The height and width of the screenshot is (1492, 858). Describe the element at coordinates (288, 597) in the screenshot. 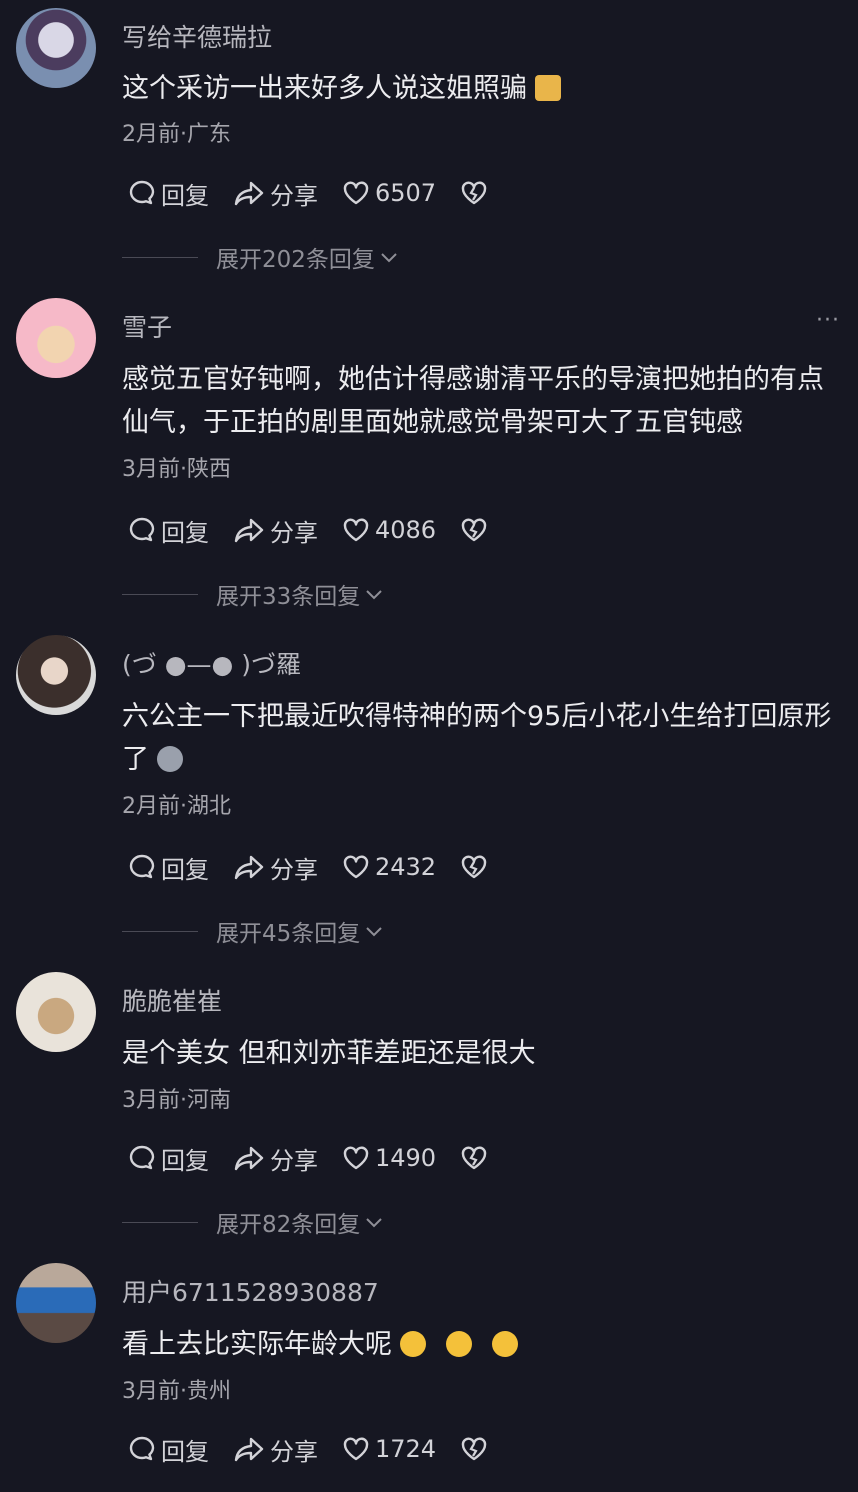

I see `expand-replies-label: 展开33条回复` at that location.